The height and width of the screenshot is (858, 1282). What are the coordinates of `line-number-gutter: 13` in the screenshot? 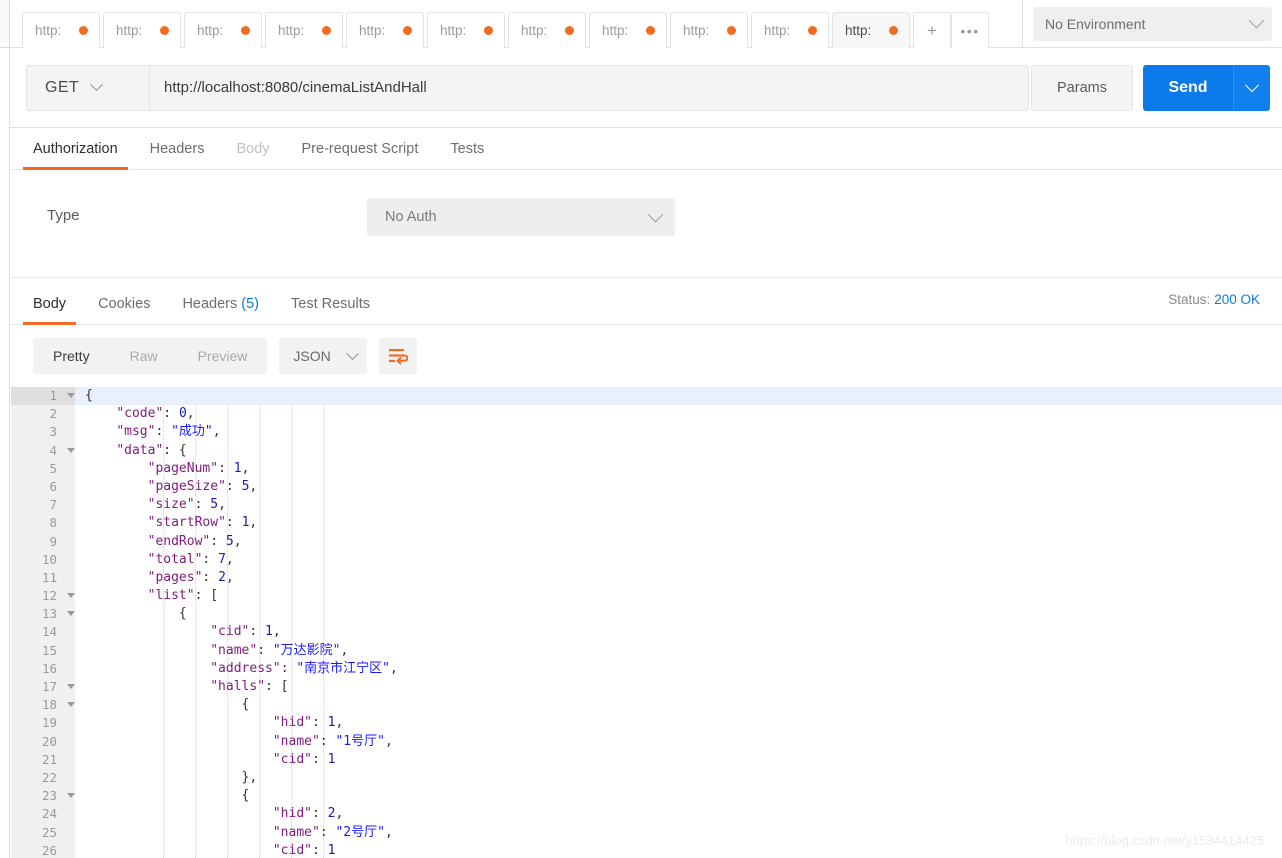 It's located at (43, 614).